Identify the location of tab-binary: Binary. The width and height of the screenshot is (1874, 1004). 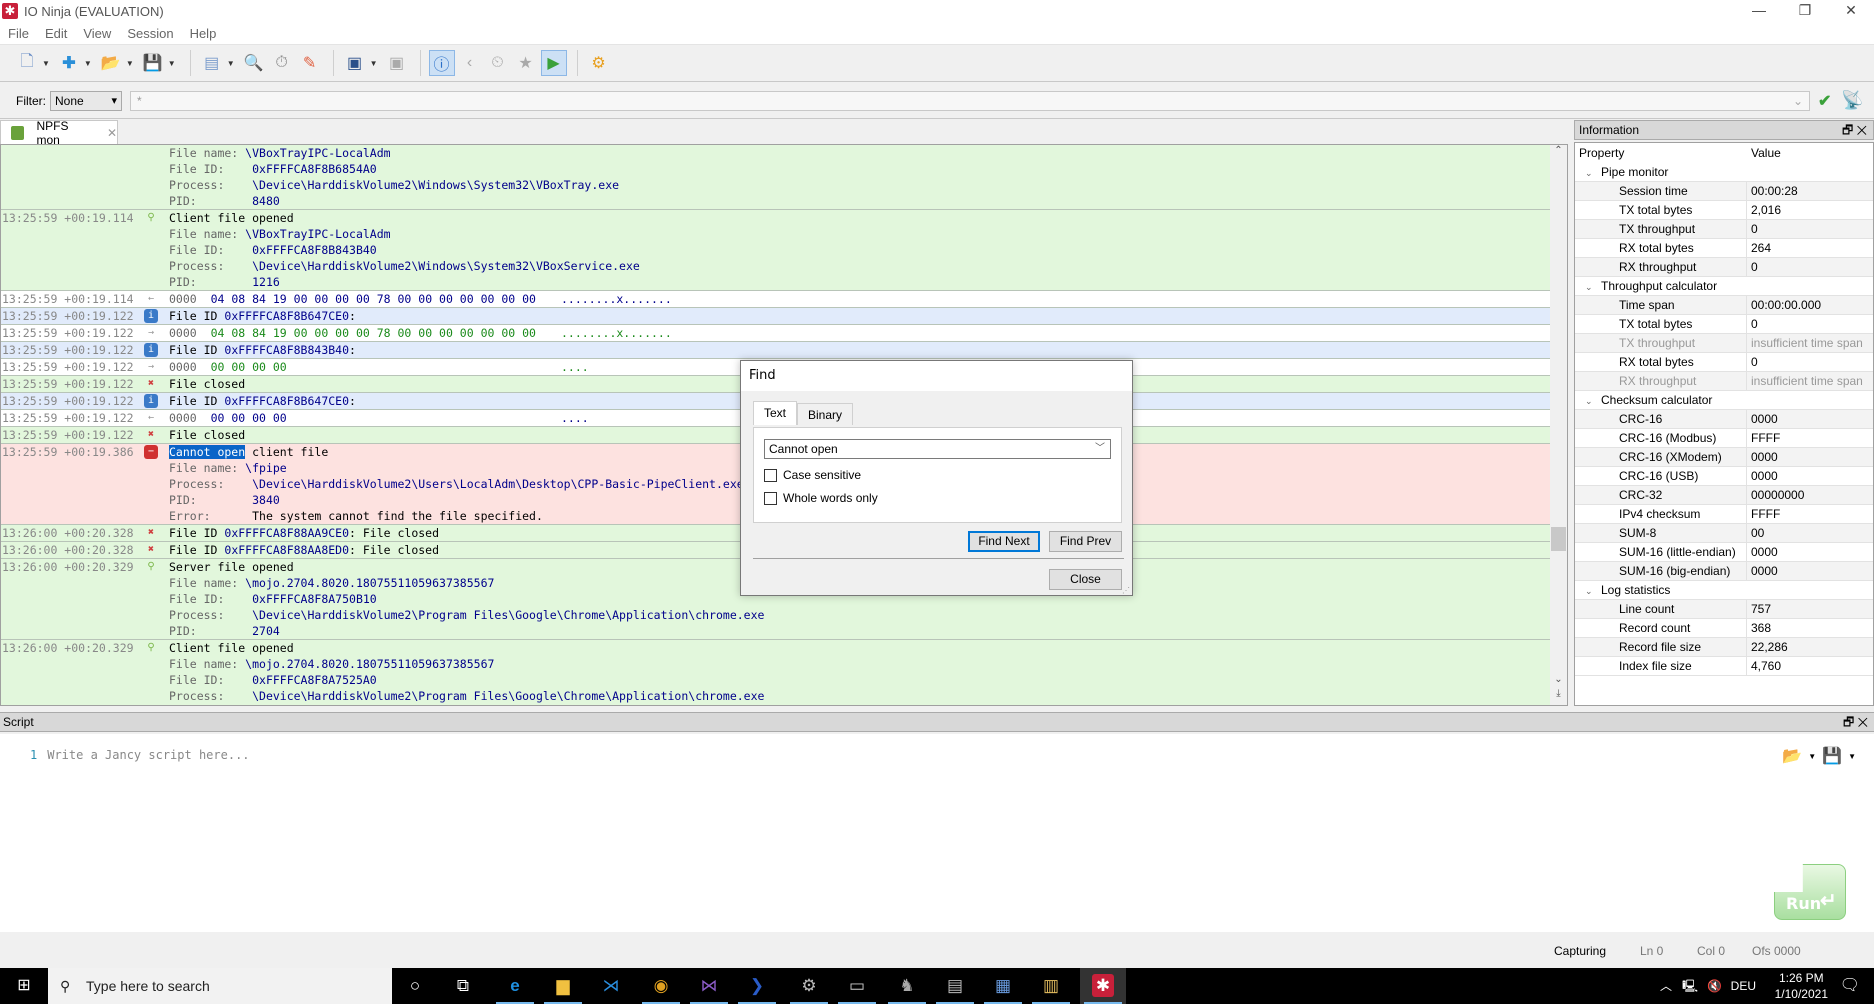
(825, 414).